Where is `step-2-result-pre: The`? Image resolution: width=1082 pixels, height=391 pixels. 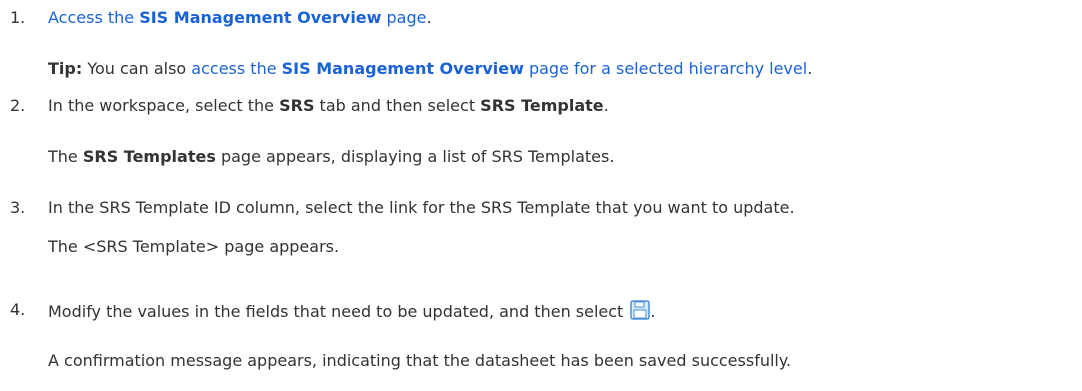 step-2-result-pre: The is located at coordinates (65, 156).